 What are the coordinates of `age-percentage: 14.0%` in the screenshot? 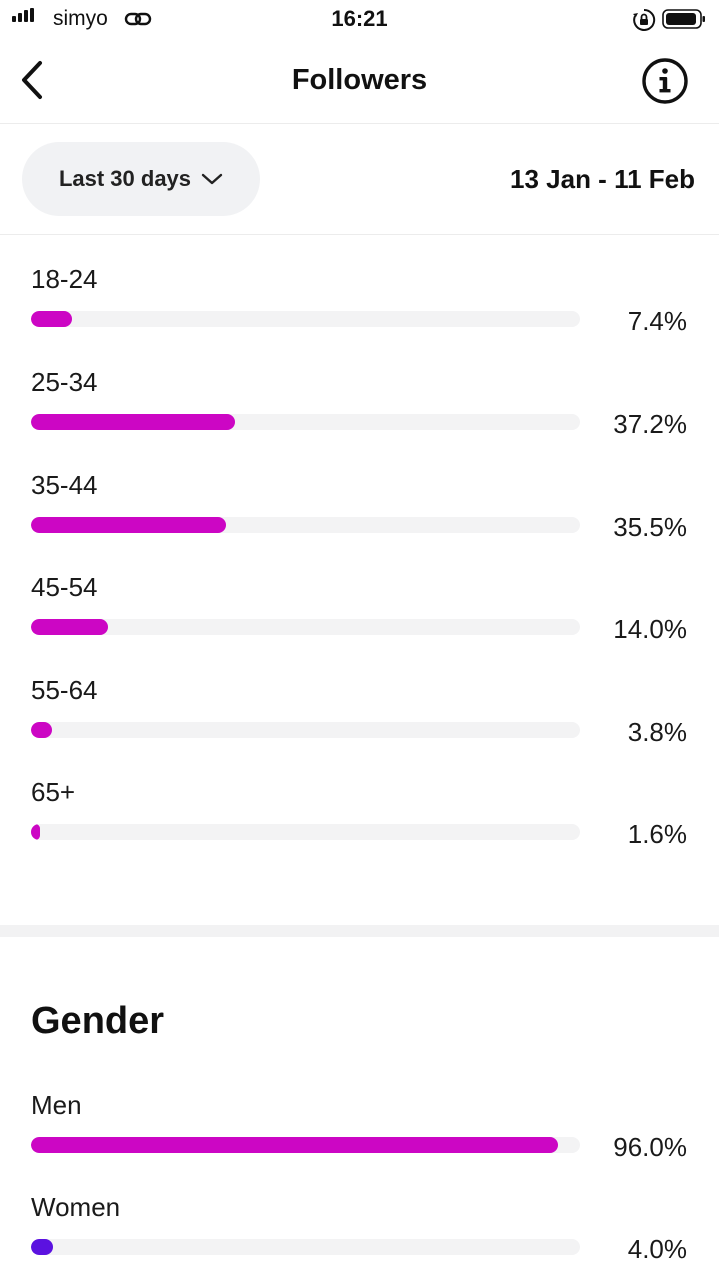 It's located at (650, 629).